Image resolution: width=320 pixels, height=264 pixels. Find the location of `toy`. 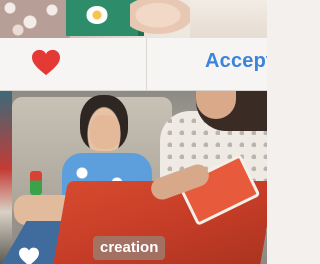

toy is located at coordinates (36, 183).